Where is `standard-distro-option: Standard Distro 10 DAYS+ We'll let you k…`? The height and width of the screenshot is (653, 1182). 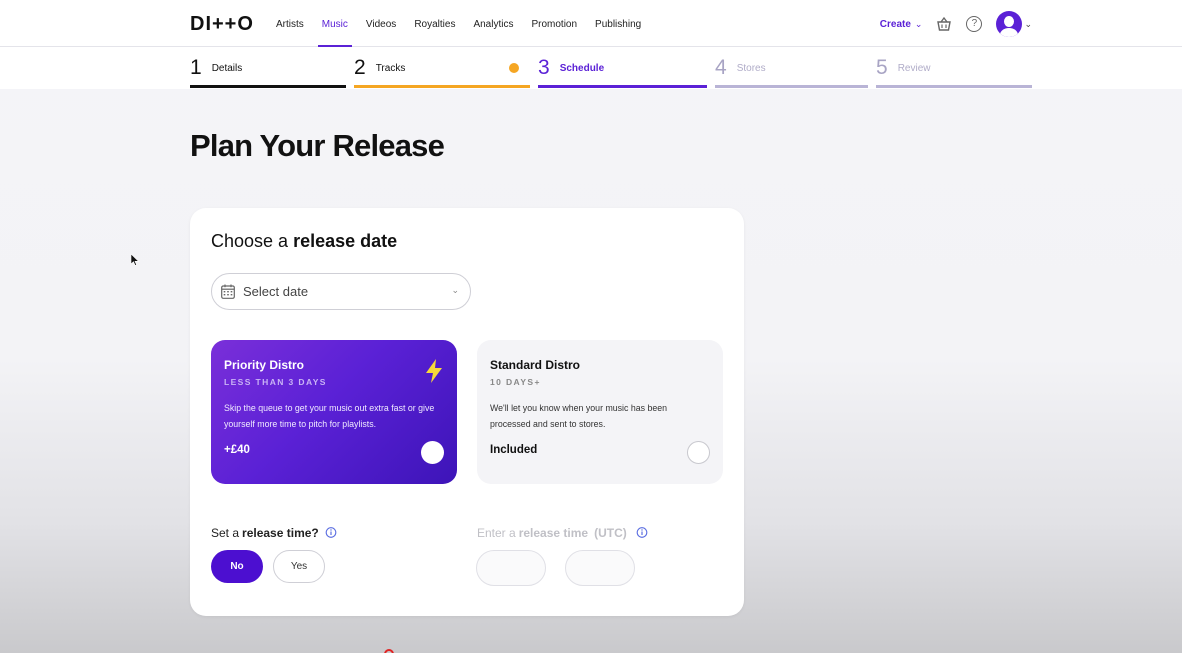 standard-distro-option: Standard Distro 10 DAYS+ We'll let you k… is located at coordinates (600, 412).